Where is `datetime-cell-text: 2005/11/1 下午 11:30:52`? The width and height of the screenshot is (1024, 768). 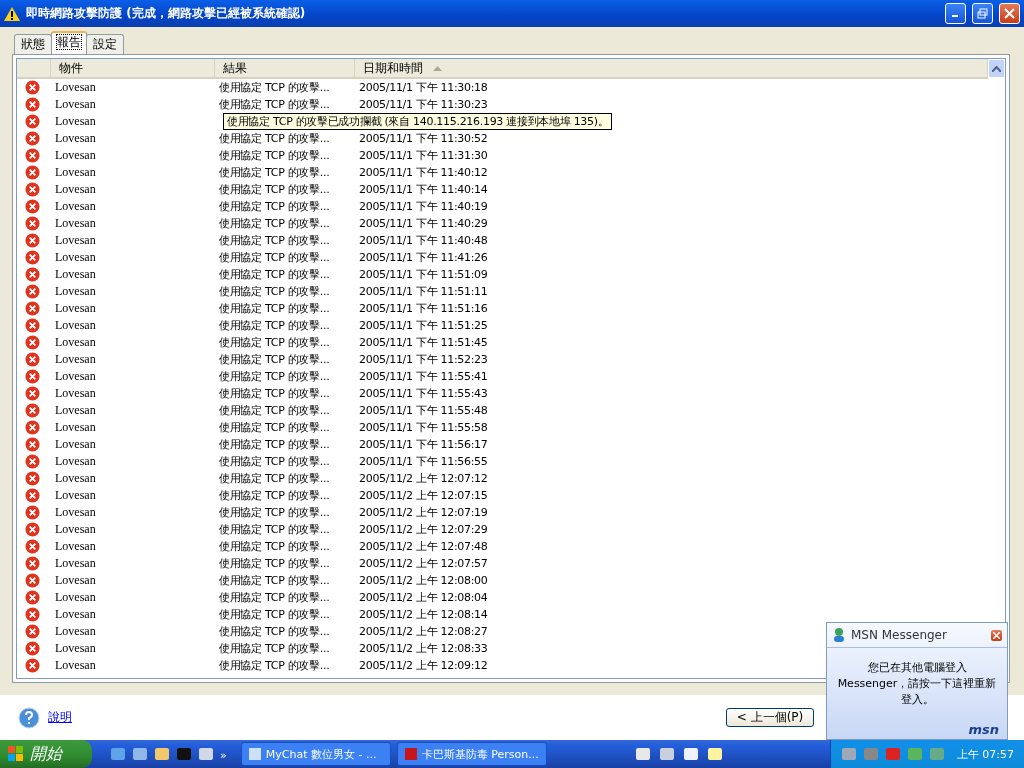 datetime-cell-text: 2005/11/1 下午 11:30:52 is located at coordinates (423, 138).